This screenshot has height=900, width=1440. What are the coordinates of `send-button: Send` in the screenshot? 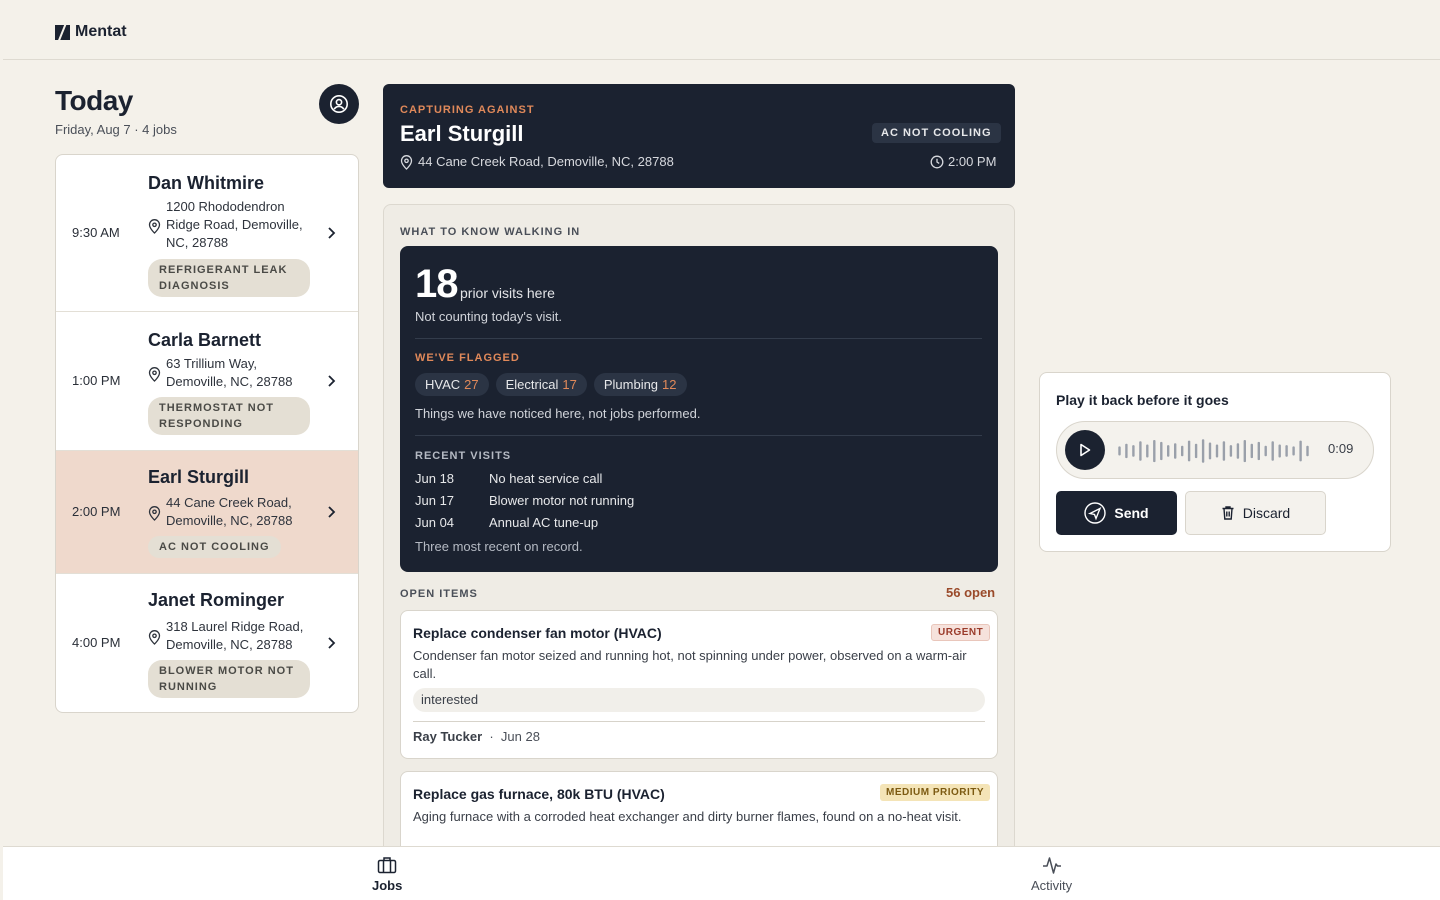 It's located at (1116, 513).